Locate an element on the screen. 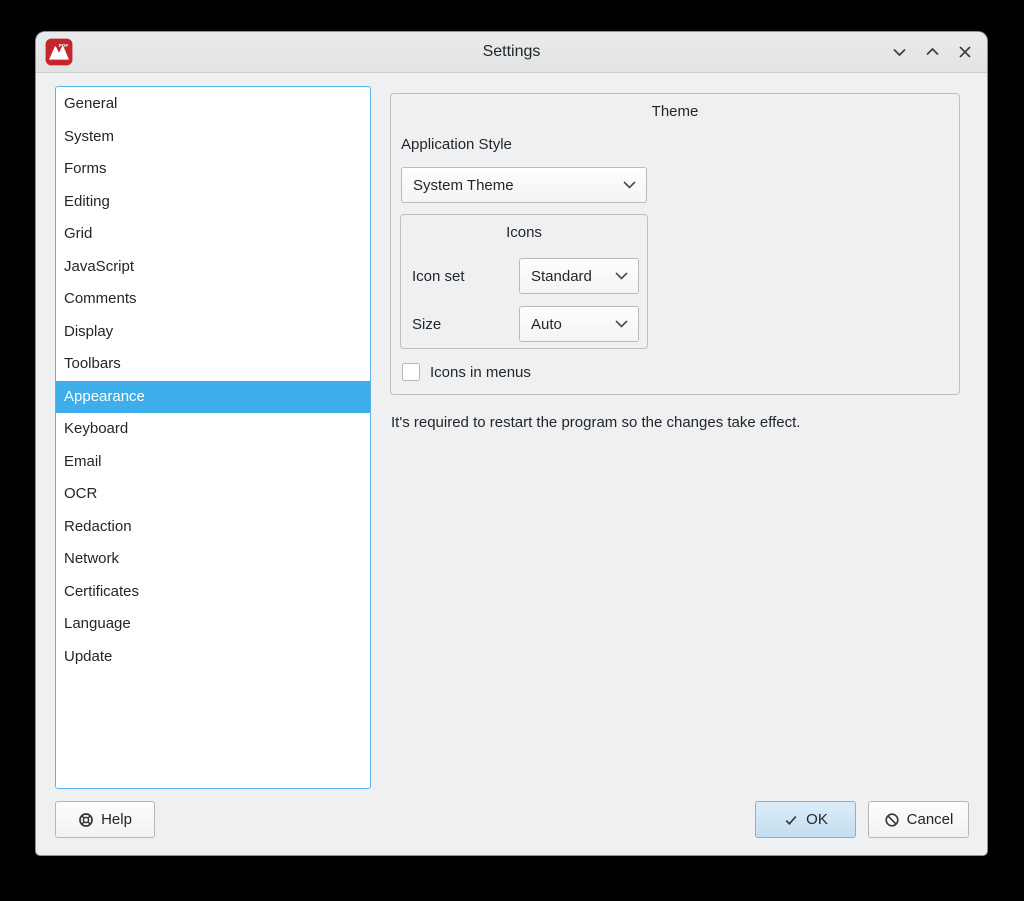 The image size is (1024, 901). ok-button: OK is located at coordinates (805, 819).